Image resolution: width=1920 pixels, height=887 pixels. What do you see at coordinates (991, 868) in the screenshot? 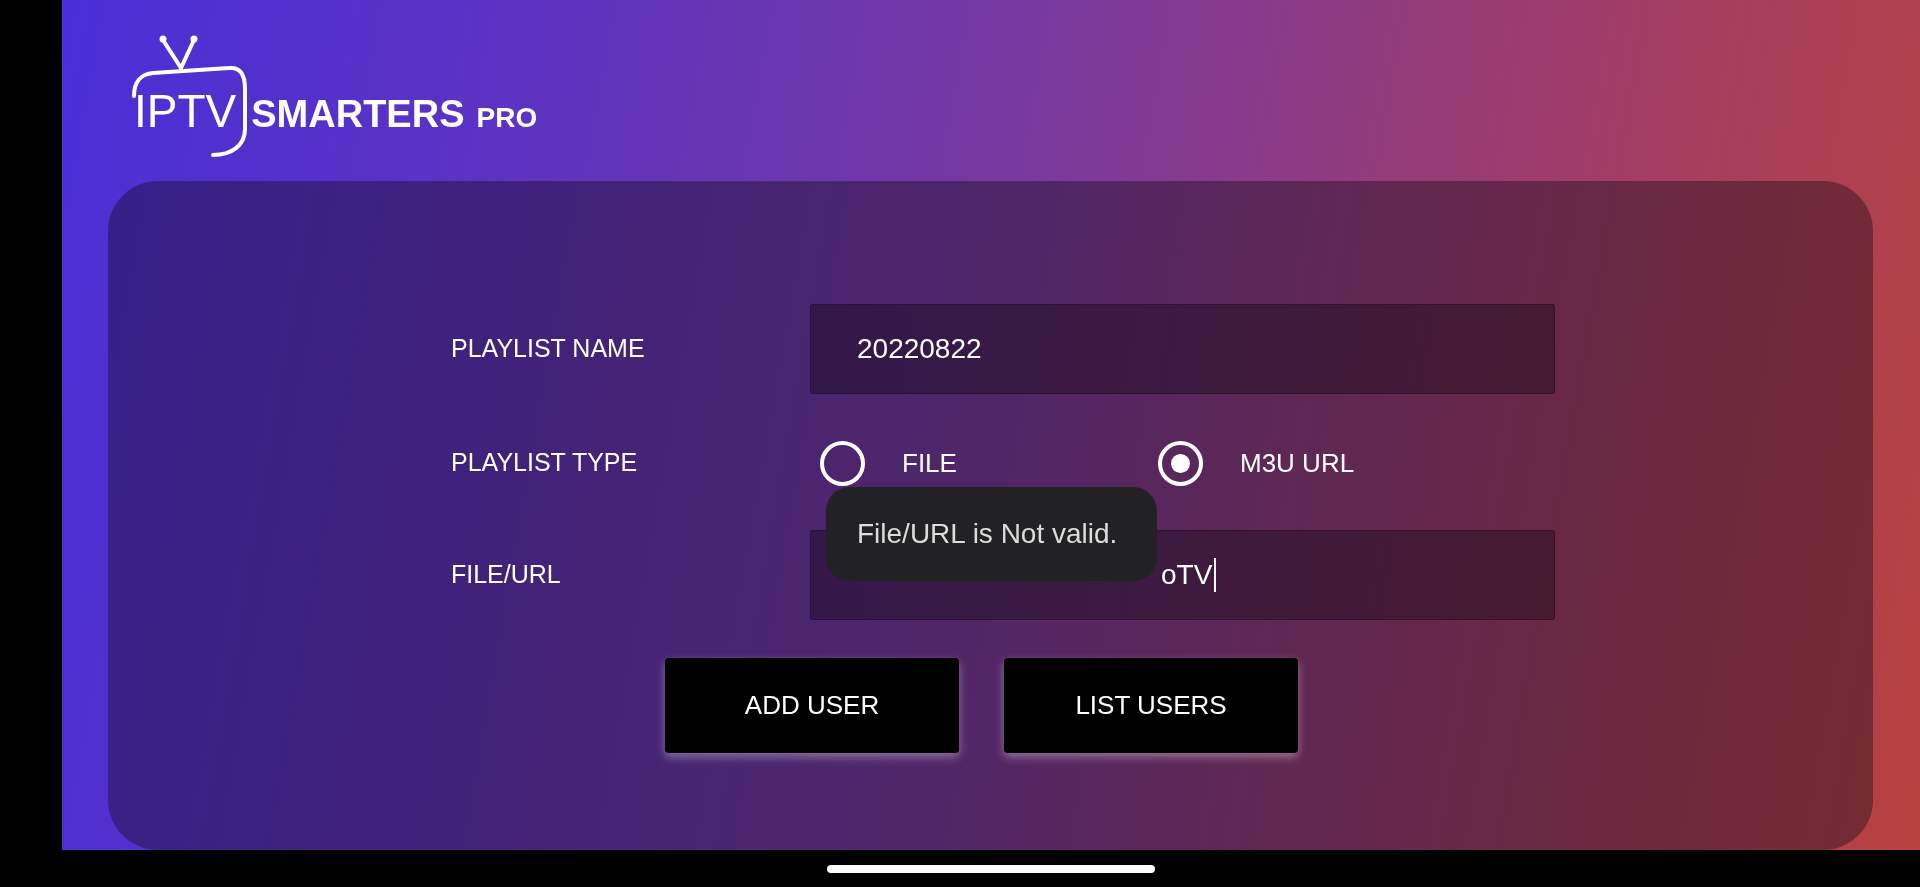
I see `home-indicator` at bounding box center [991, 868].